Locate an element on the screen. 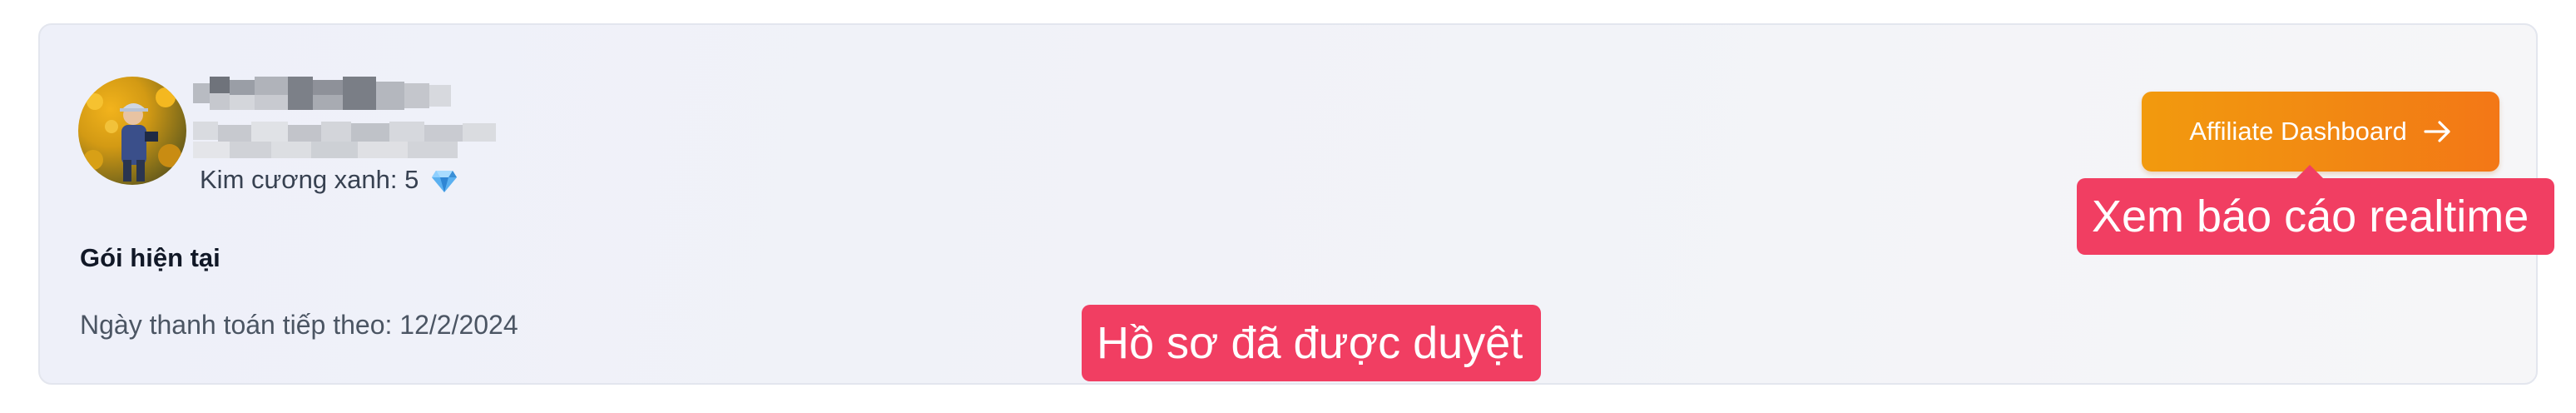  gem-icon is located at coordinates (444, 181).